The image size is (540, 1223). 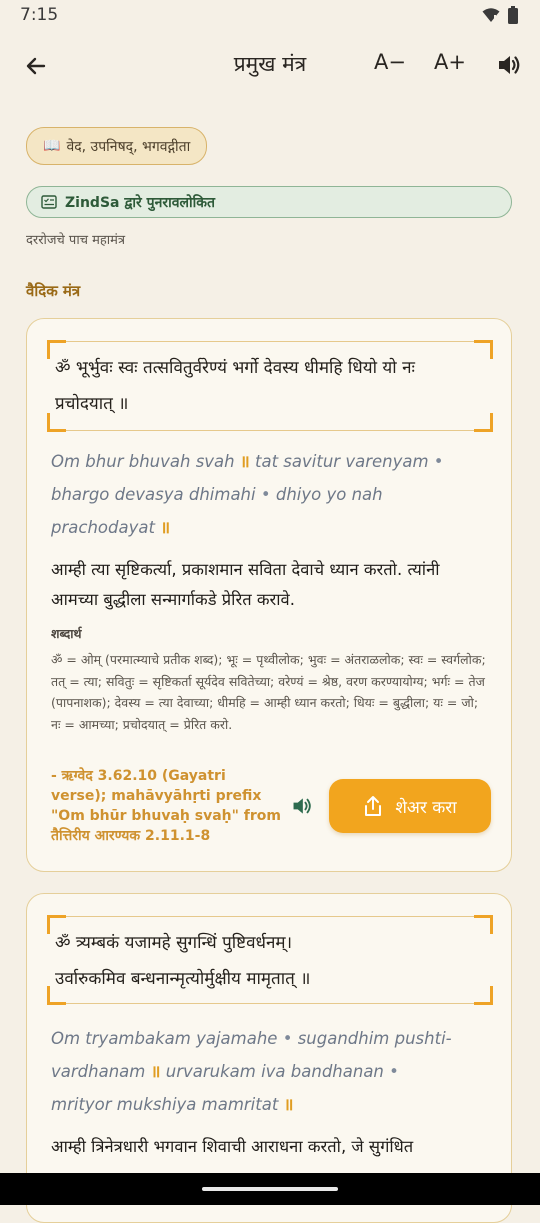 I want to click on review-chip: ZindSa द्वारे पुनरावलोकित, so click(x=269, y=202).